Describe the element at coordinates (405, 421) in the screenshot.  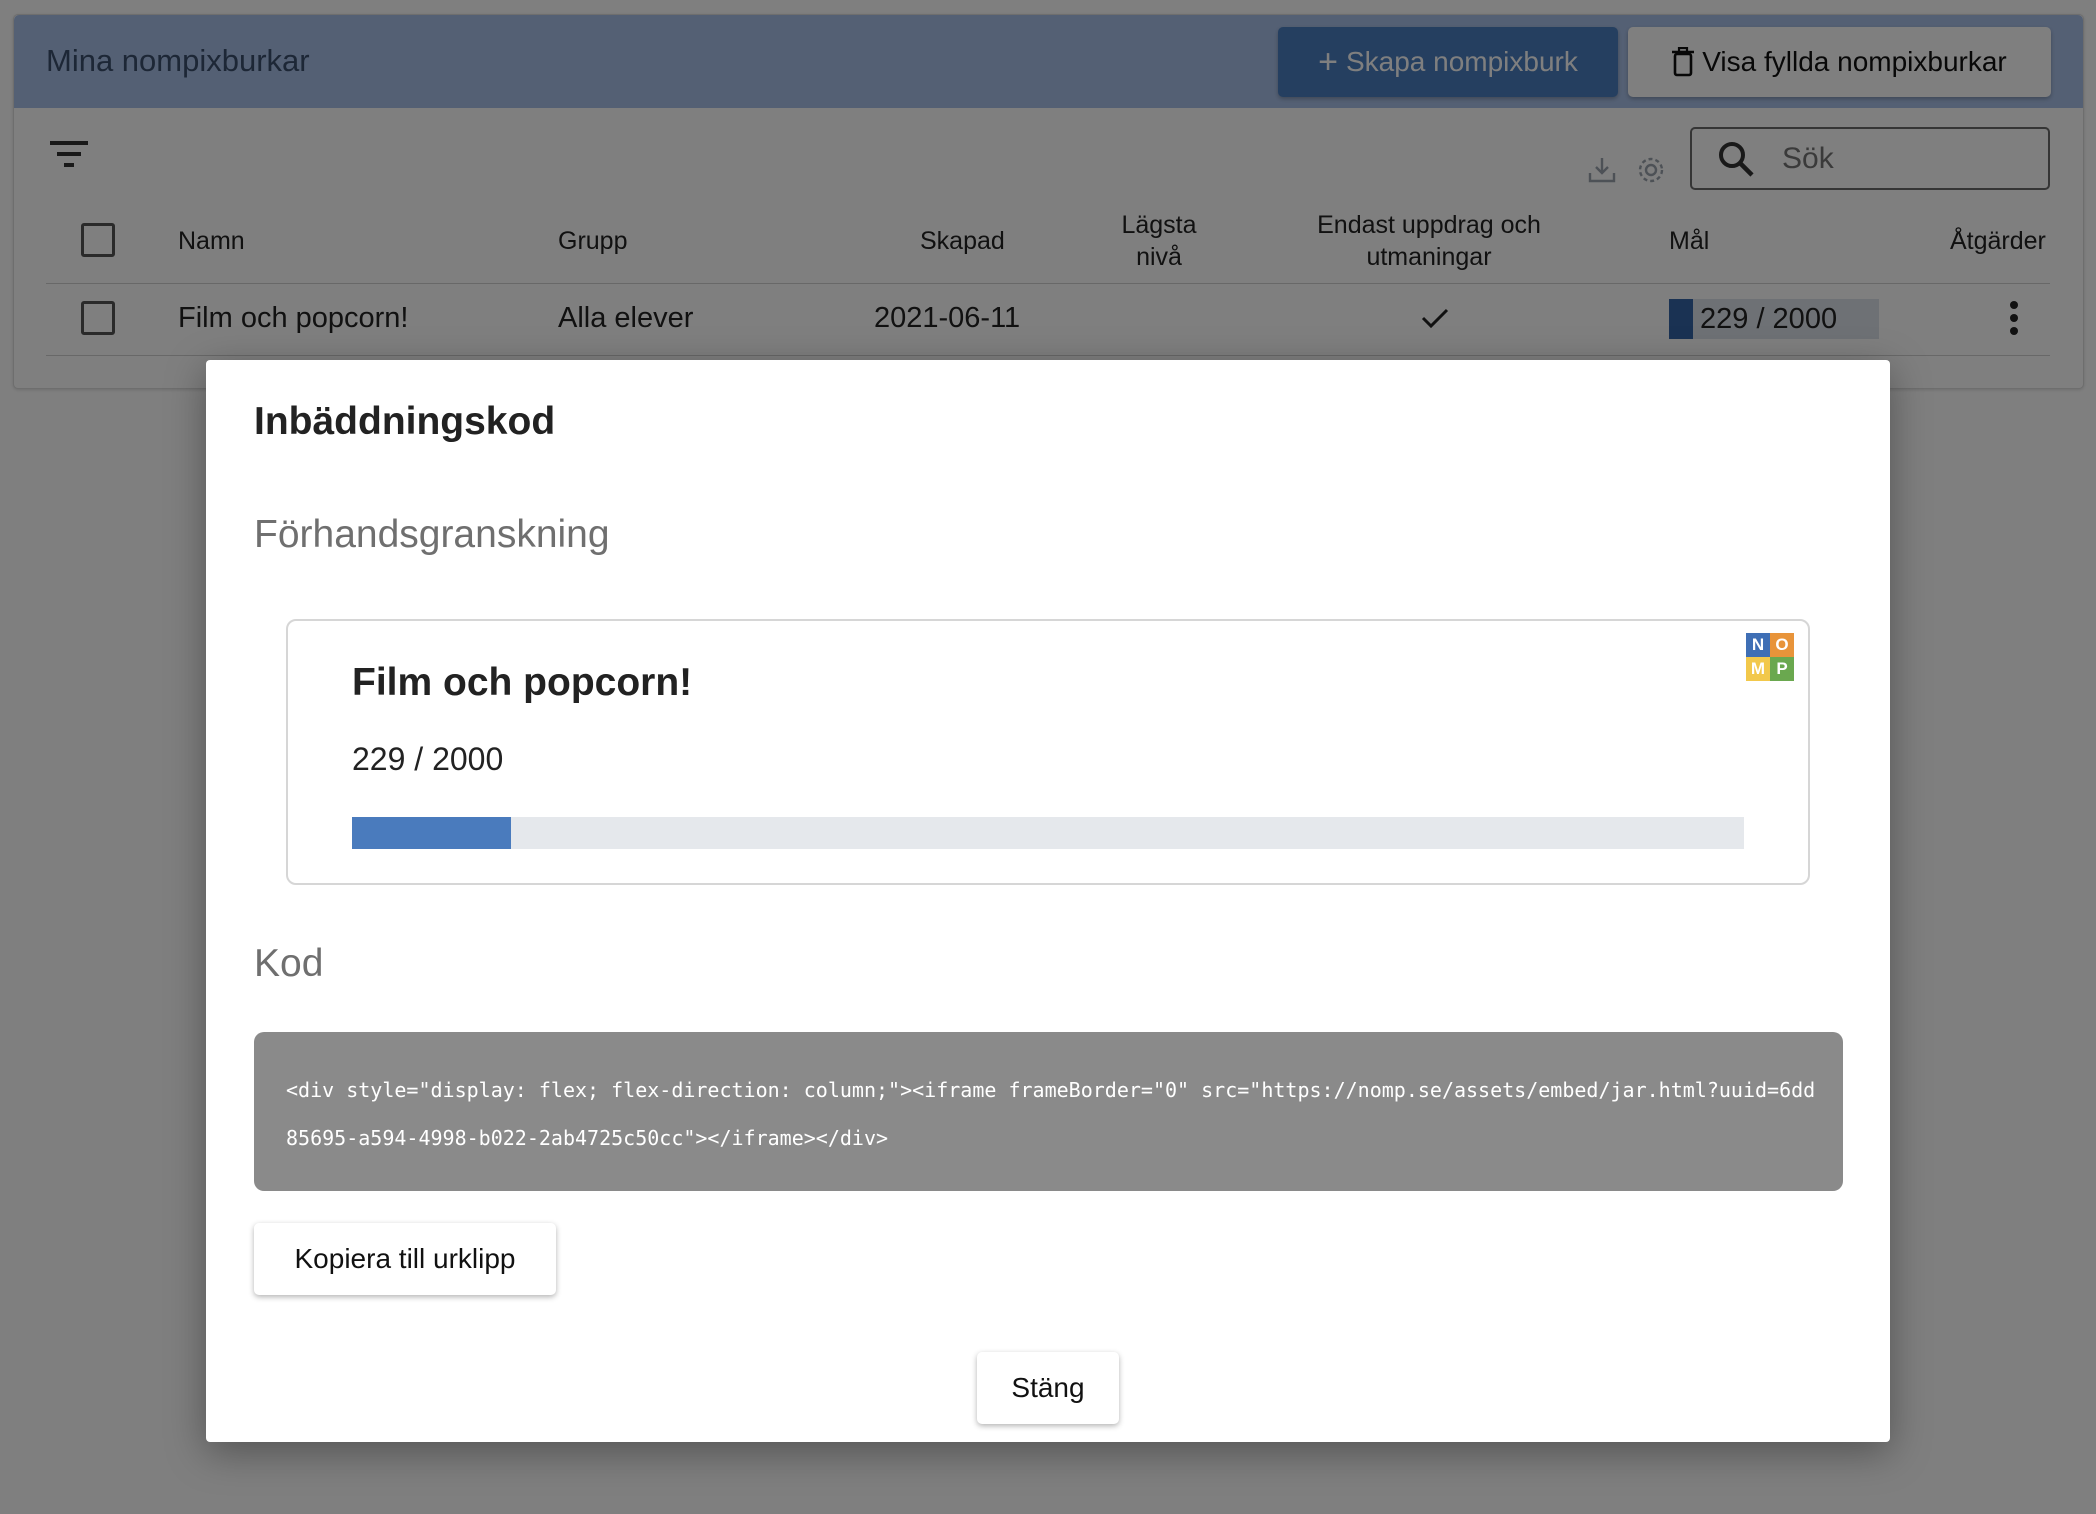
I see `dialog-title: Inbäddningskod` at that location.